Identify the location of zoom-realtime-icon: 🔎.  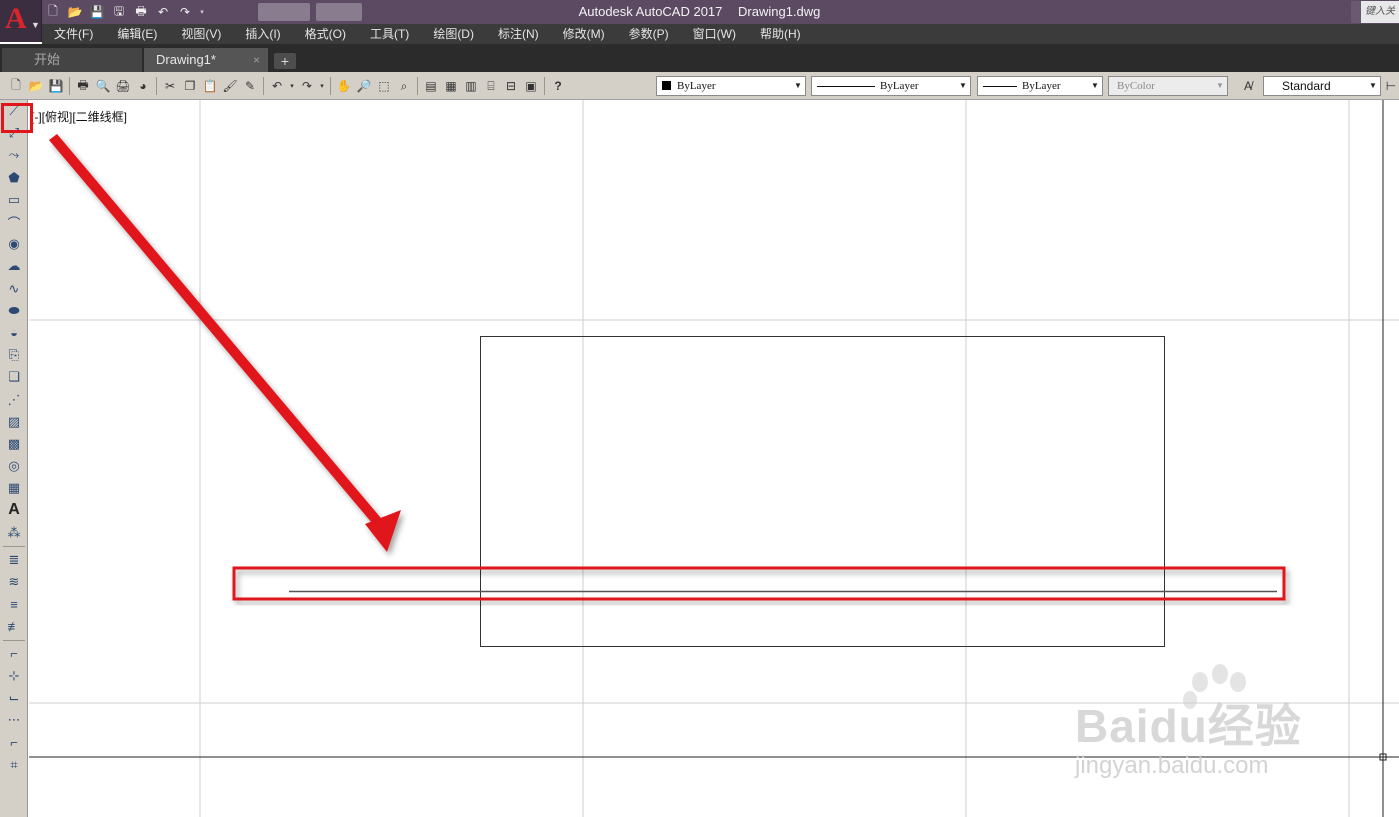
(364, 86).